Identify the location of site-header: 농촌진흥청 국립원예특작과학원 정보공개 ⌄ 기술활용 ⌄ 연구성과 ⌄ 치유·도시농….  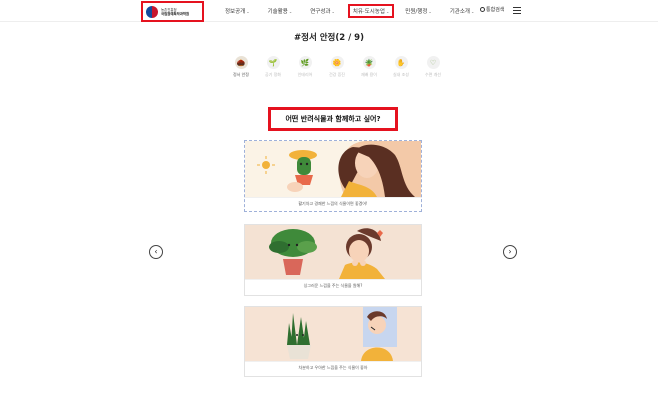
(329, 11).